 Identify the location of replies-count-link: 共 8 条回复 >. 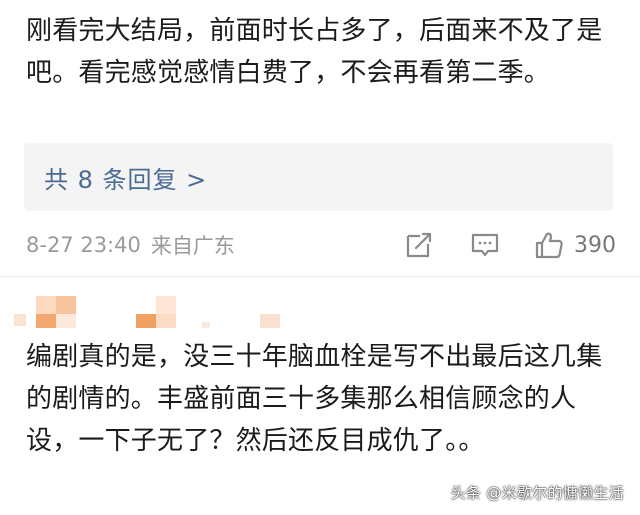
(125, 177).